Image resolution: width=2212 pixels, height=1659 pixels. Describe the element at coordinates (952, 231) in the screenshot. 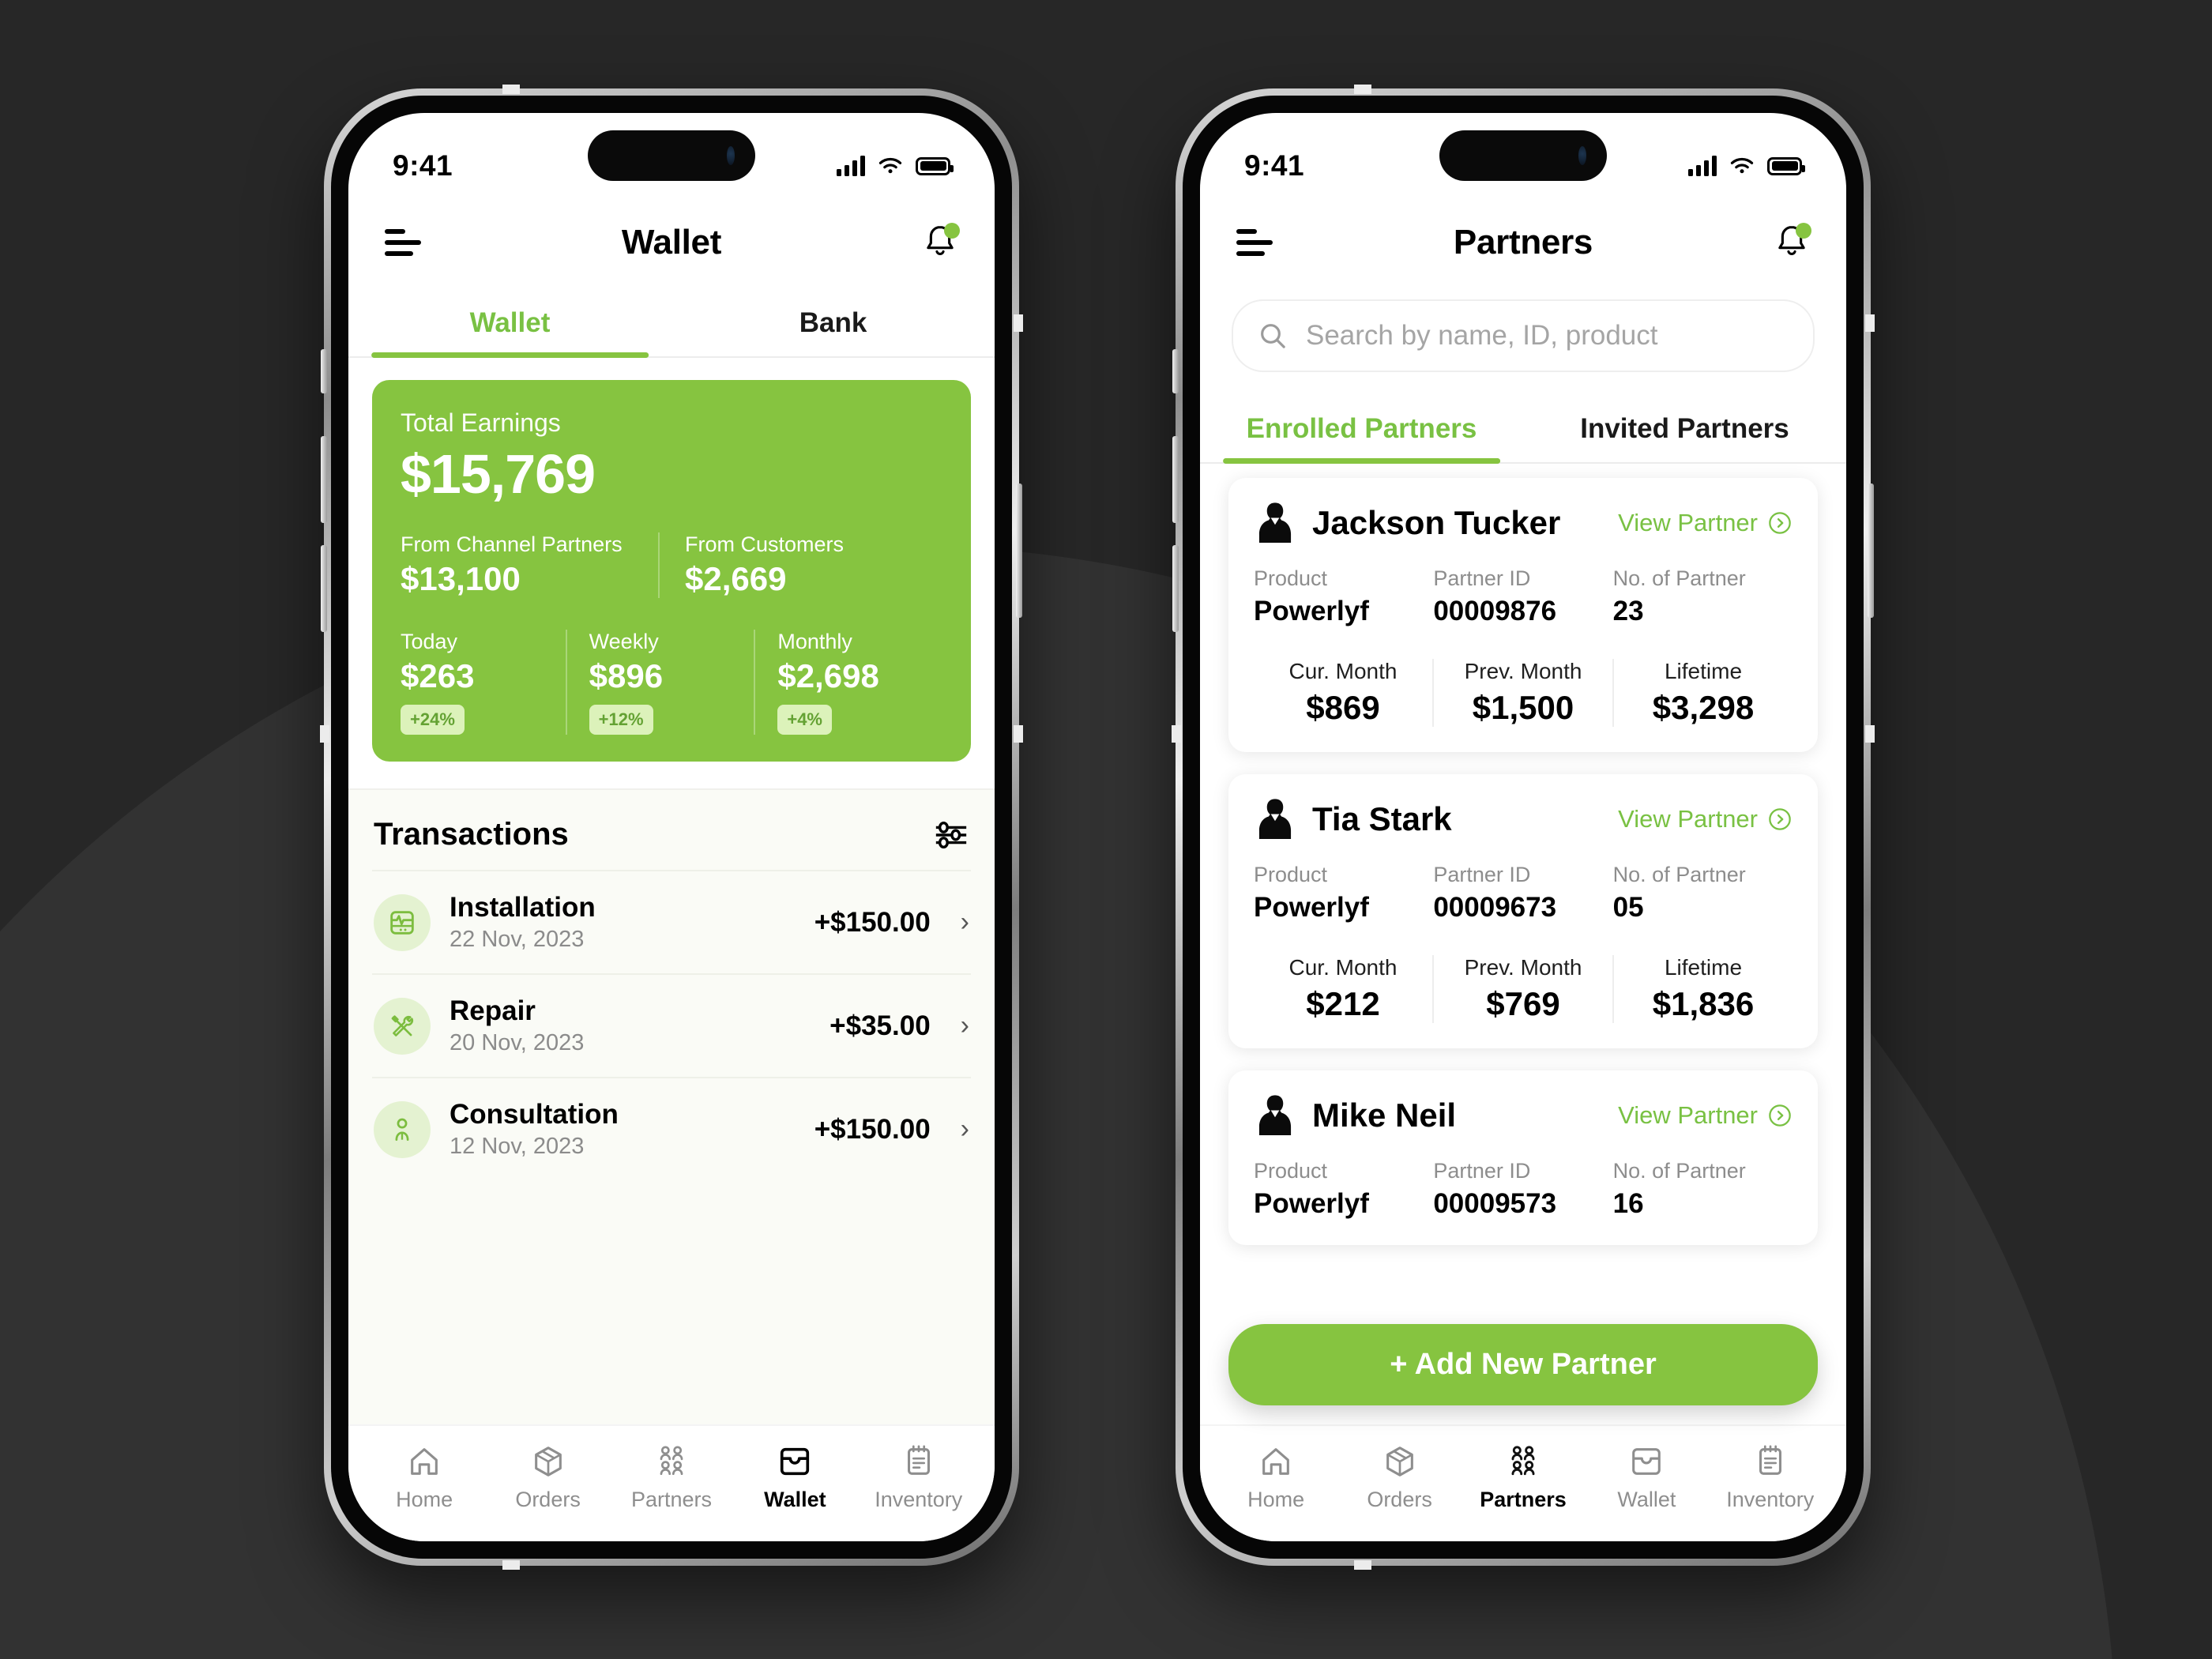

I see `notification-badge-dot` at that location.